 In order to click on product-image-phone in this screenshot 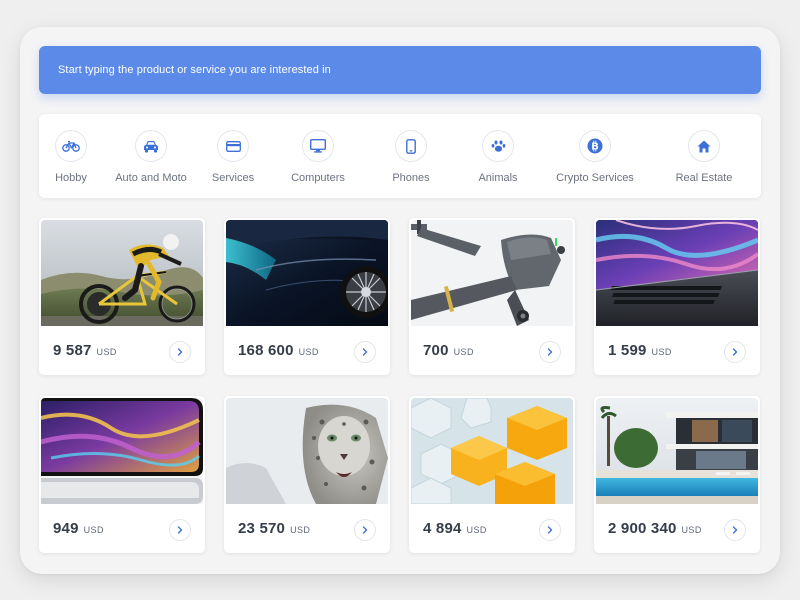, I will do `click(122, 451)`.